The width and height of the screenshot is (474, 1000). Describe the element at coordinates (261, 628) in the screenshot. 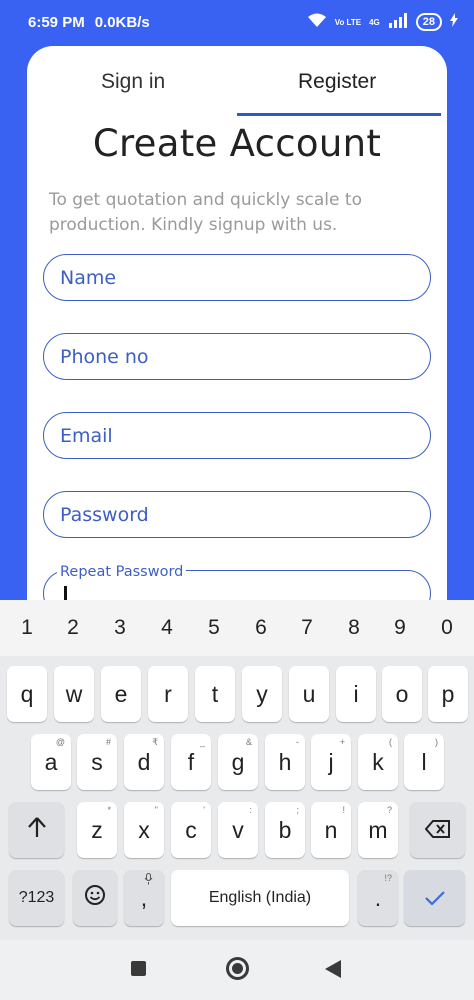

I see `key-6: 6` at that location.